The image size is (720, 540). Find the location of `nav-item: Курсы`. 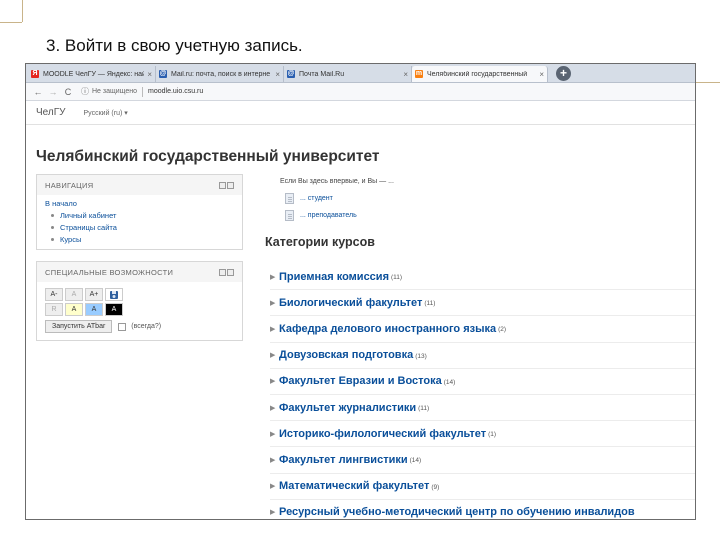

nav-item: Курсы is located at coordinates (142, 239).